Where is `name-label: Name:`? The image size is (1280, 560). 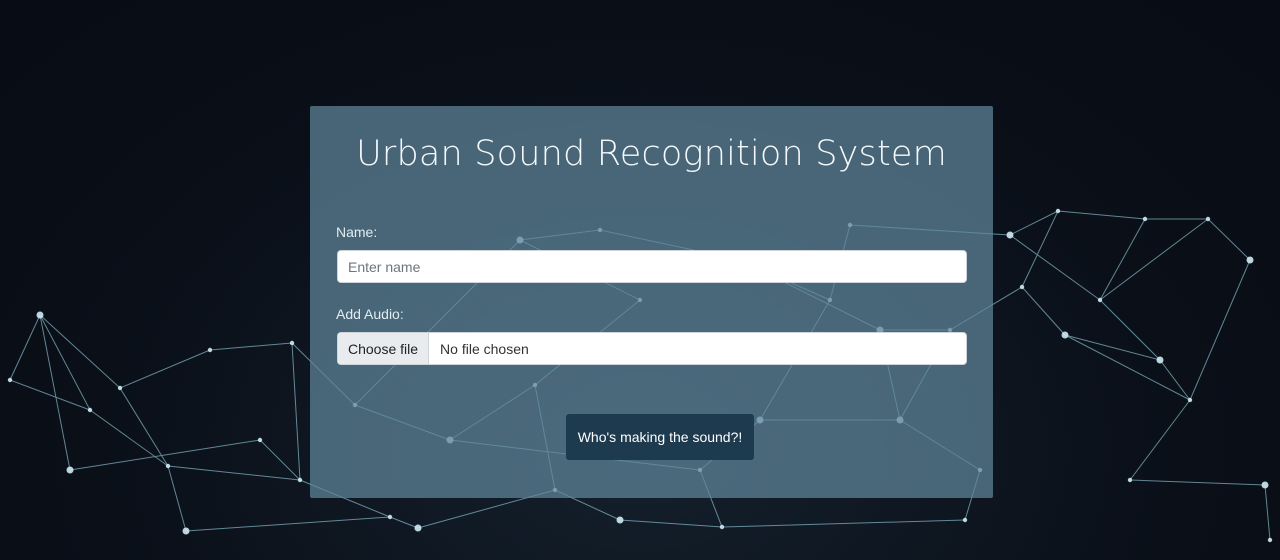 name-label: Name: is located at coordinates (357, 232).